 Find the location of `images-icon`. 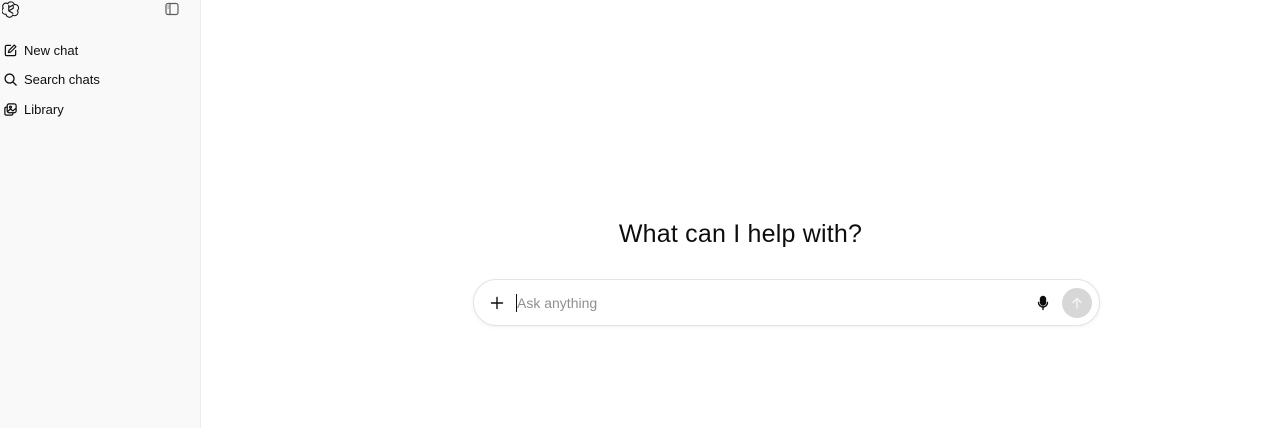

images-icon is located at coordinates (10, 109).